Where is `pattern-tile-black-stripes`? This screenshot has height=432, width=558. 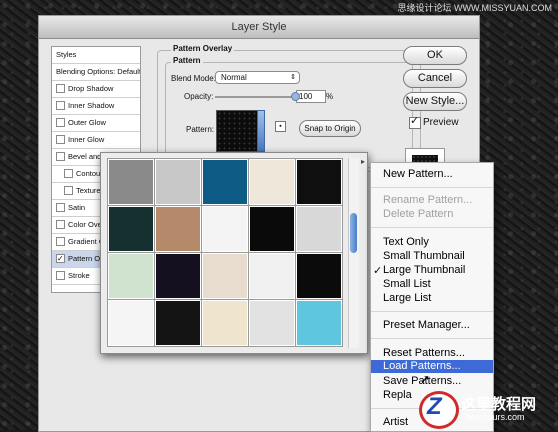
pattern-tile-black-stripes is located at coordinates (178, 323).